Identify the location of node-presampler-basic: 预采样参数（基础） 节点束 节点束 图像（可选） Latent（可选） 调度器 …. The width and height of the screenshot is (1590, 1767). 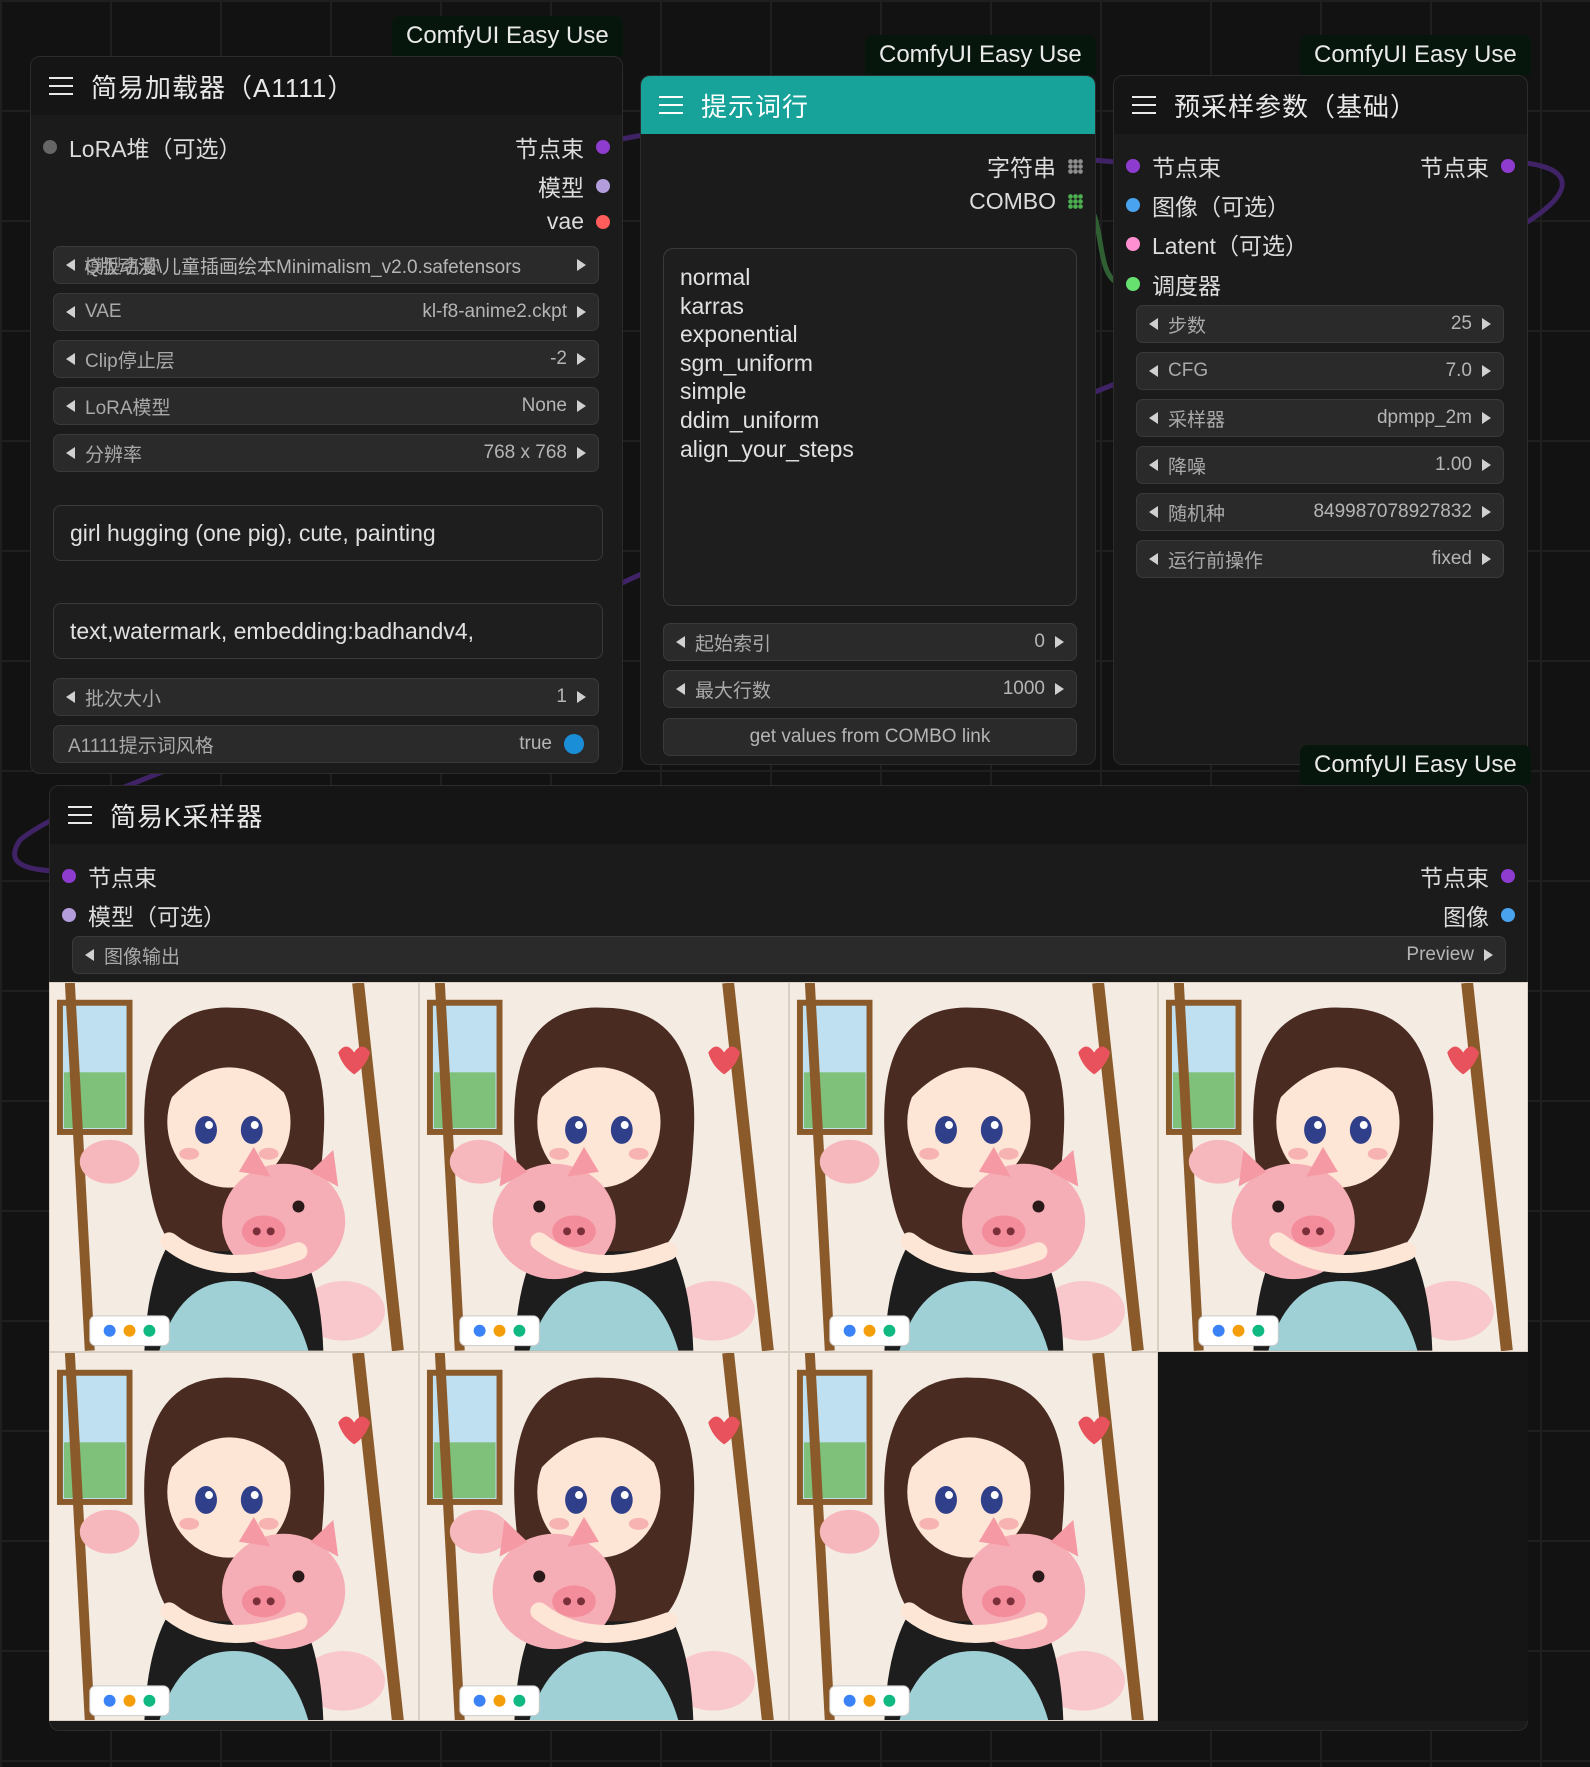
(1320, 420).